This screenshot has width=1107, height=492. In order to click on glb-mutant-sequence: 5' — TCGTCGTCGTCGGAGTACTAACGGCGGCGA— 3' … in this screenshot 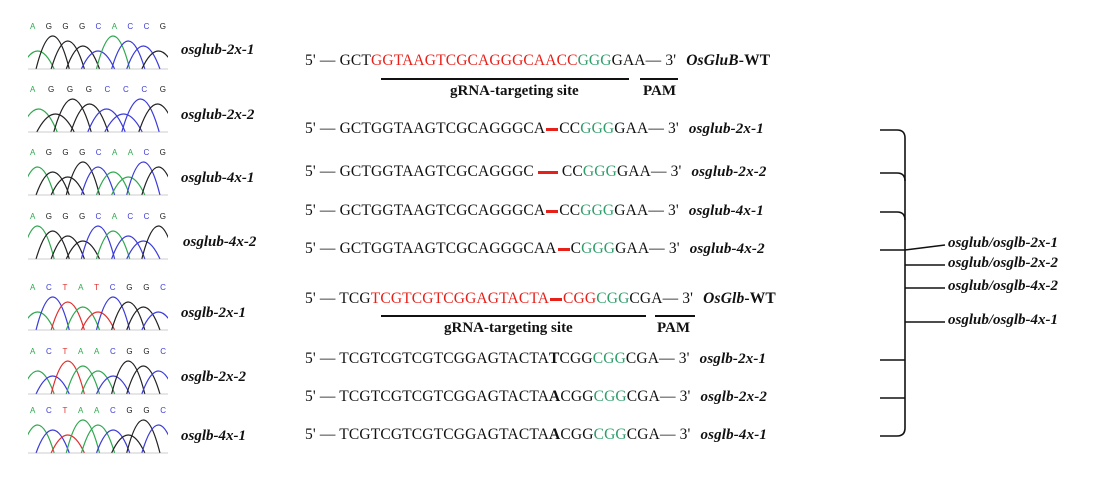, I will do `click(536, 397)`.